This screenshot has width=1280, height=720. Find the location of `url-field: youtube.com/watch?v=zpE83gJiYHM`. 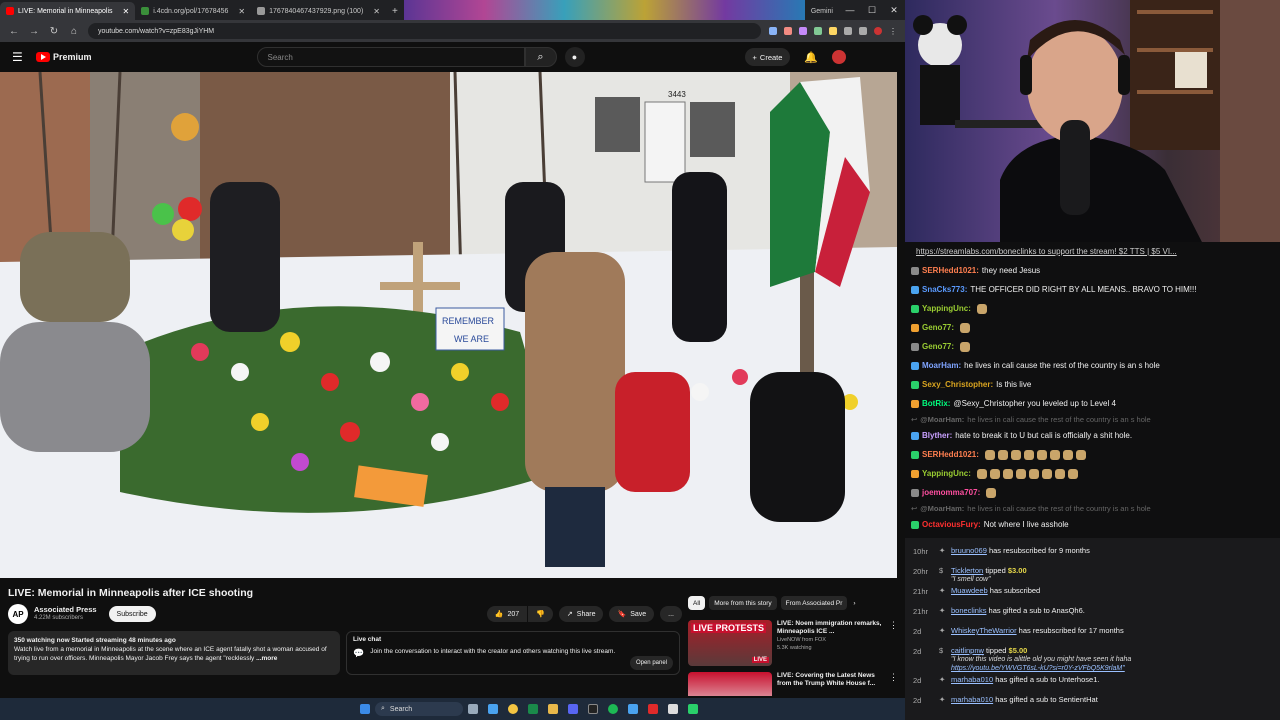

url-field: youtube.com/watch?v=zpE83gJiYHM is located at coordinates (424, 31).